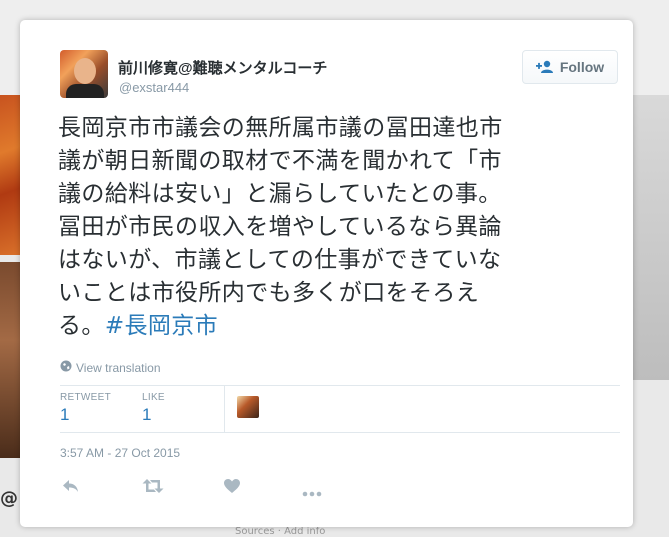 The height and width of the screenshot is (537, 669). Describe the element at coordinates (118, 367) in the screenshot. I see `view-translation-label: View translation` at that location.